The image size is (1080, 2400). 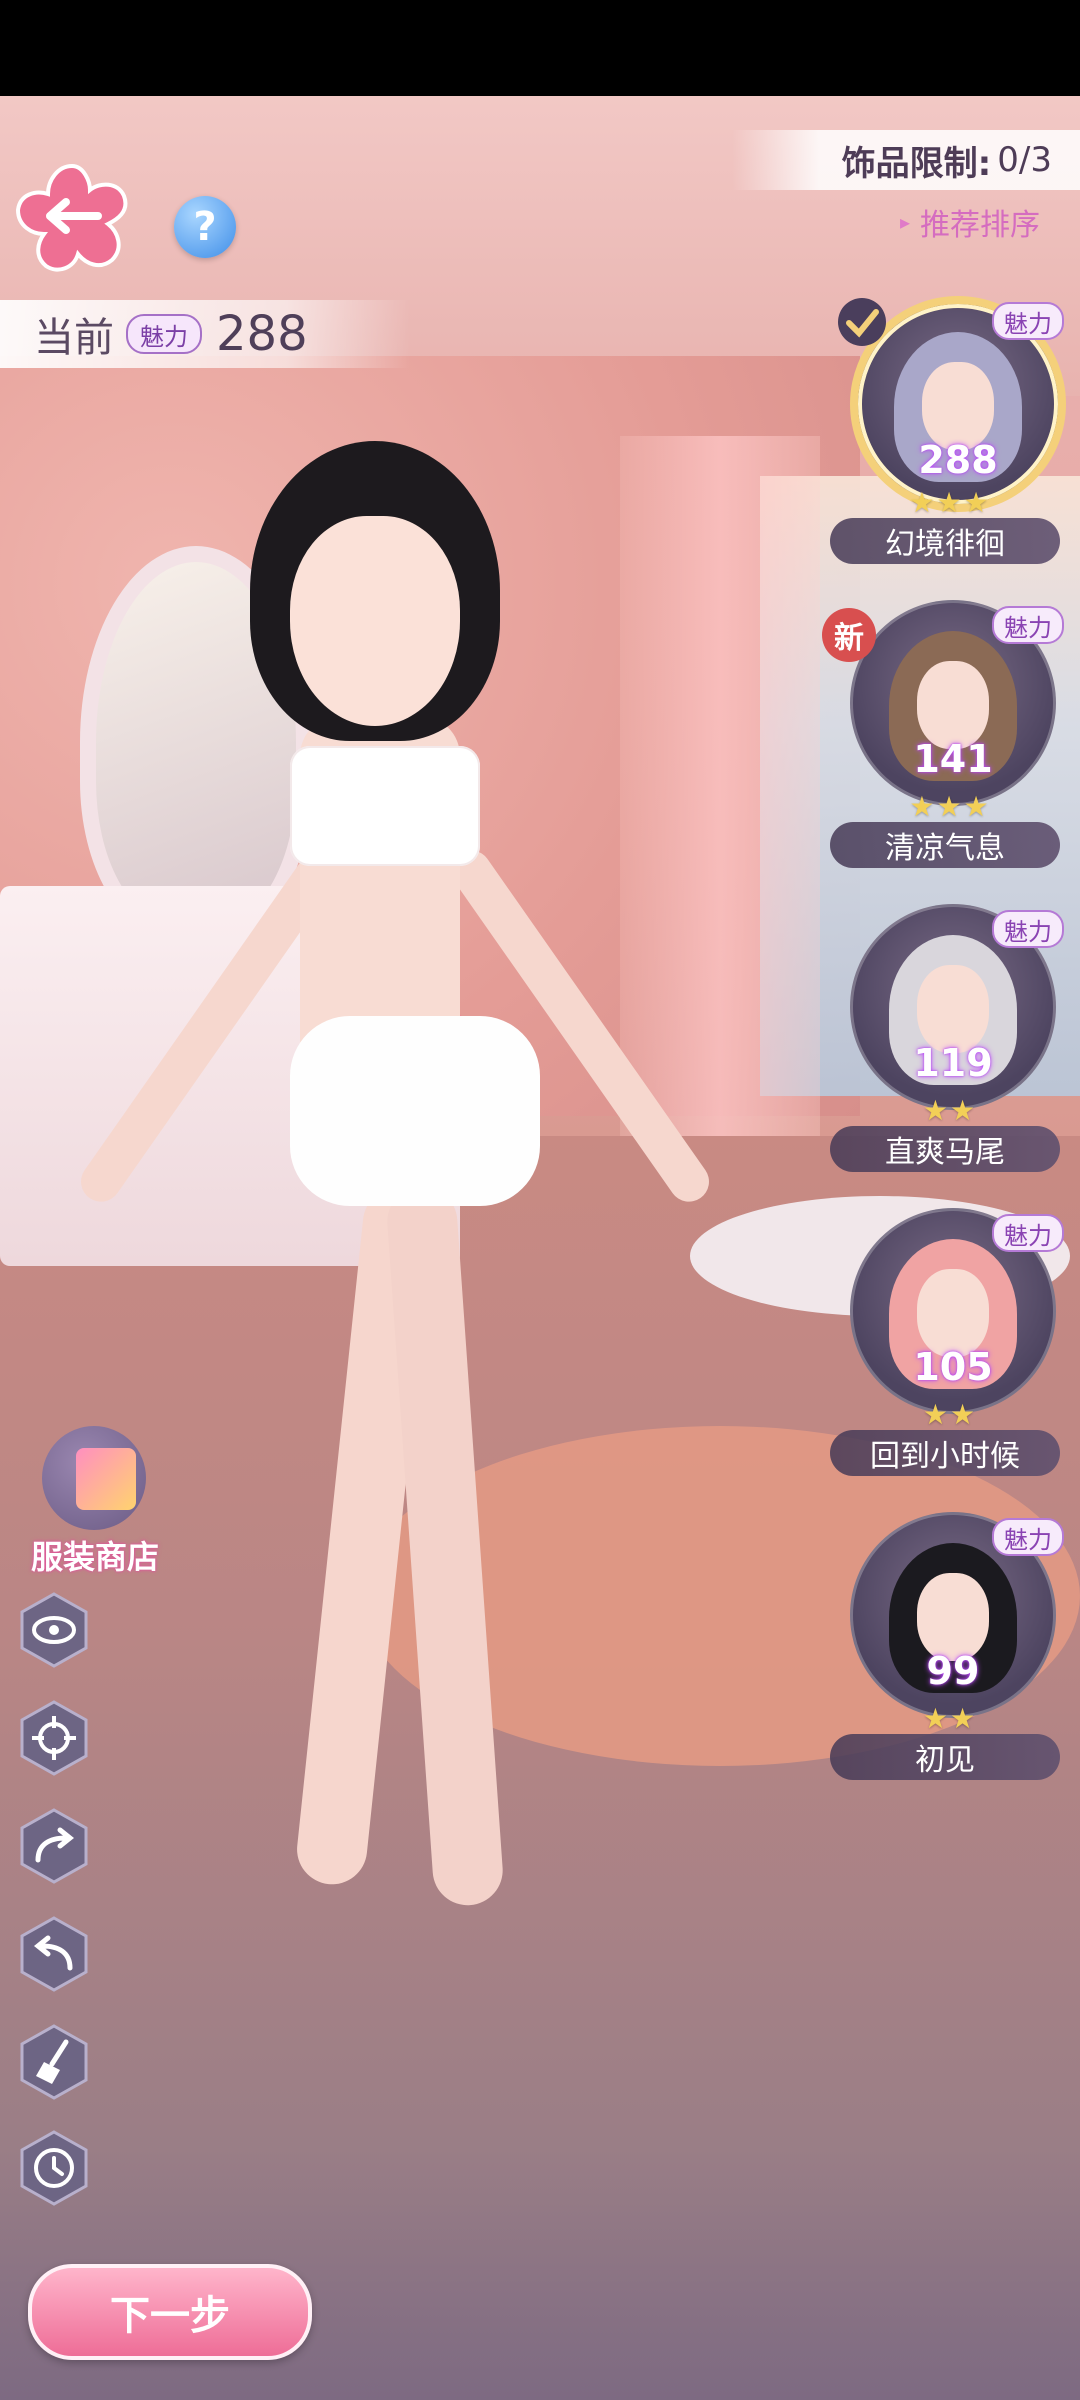 I want to click on hair-name: 清凉气息, so click(x=945, y=845).